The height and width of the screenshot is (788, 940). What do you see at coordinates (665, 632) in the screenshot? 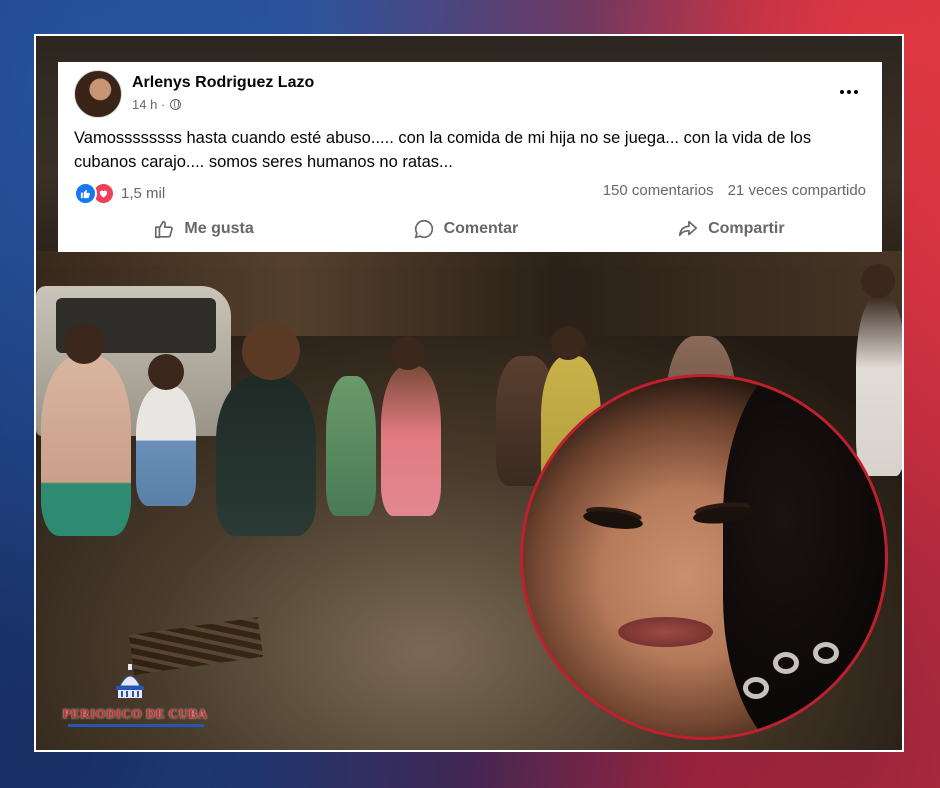
I see `lips` at bounding box center [665, 632].